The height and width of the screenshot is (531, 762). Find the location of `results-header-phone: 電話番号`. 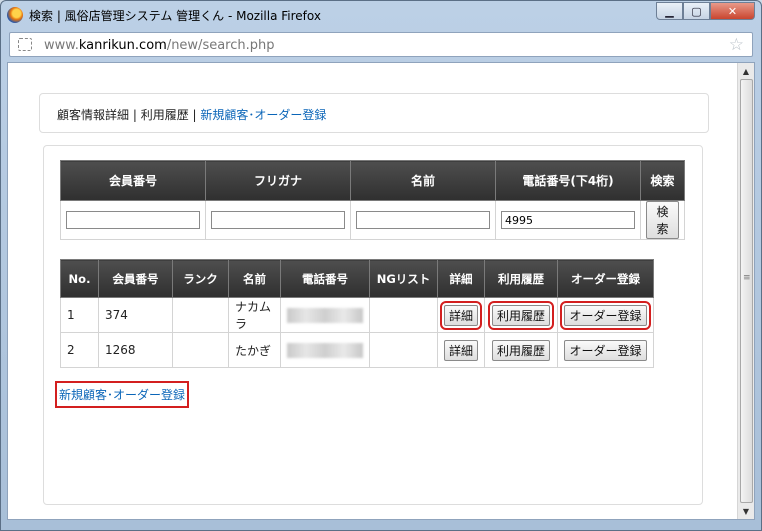

results-header-phone: 電話番号 is located at coordinates (325, 278).